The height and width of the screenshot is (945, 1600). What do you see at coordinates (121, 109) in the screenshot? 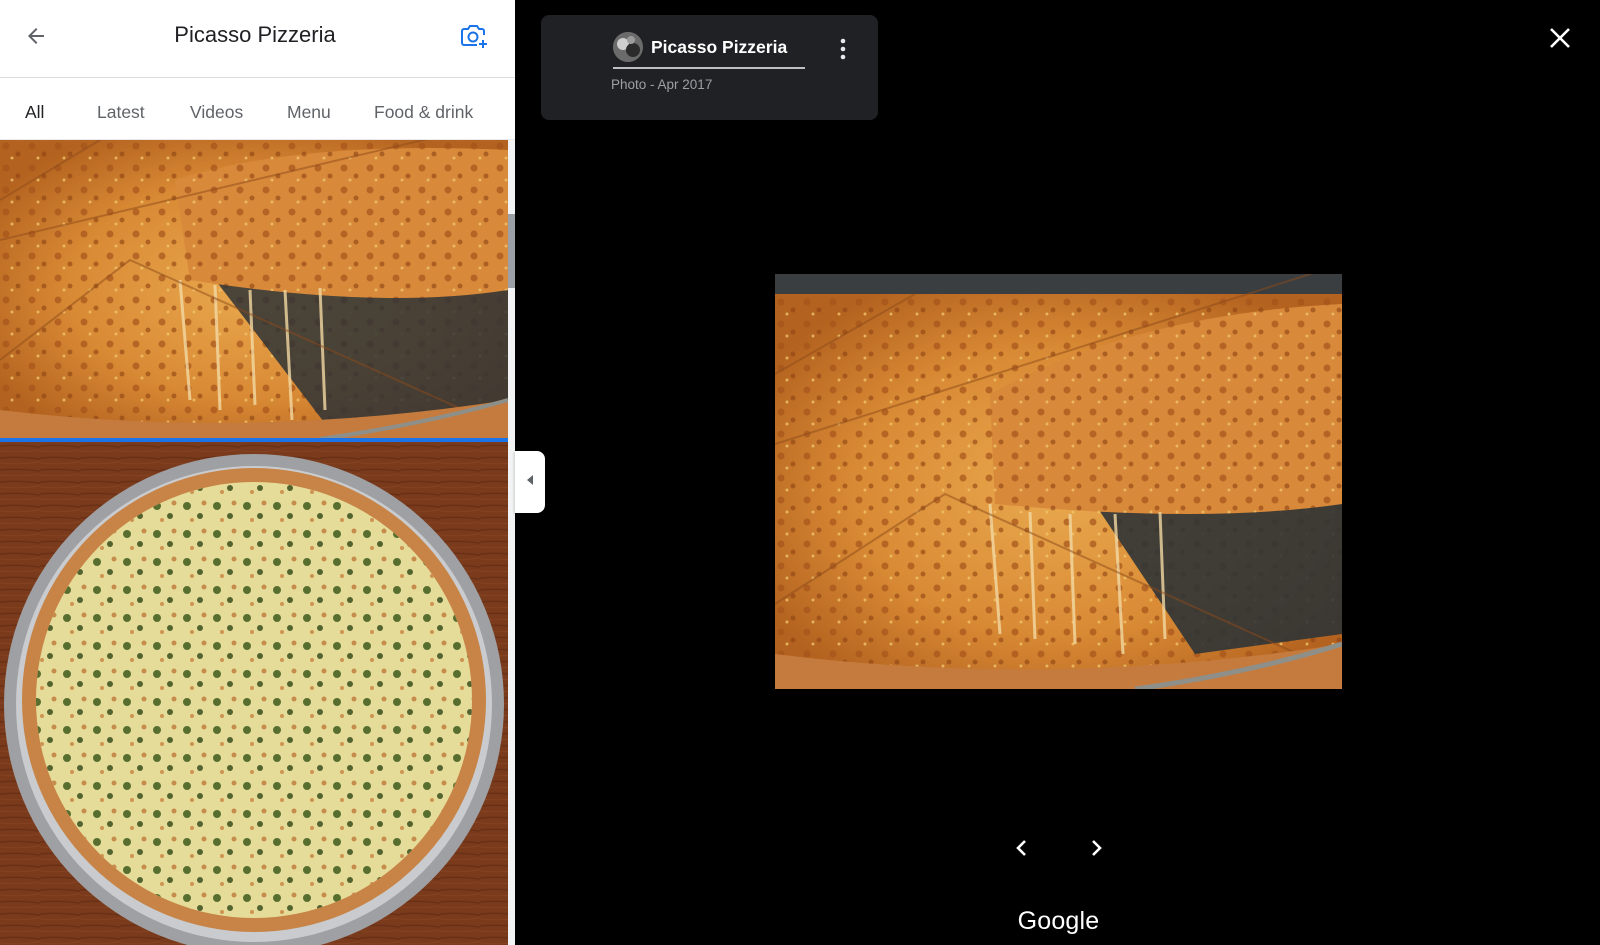
I see `tab-latest: Latest` at bounding box center [121, 109].